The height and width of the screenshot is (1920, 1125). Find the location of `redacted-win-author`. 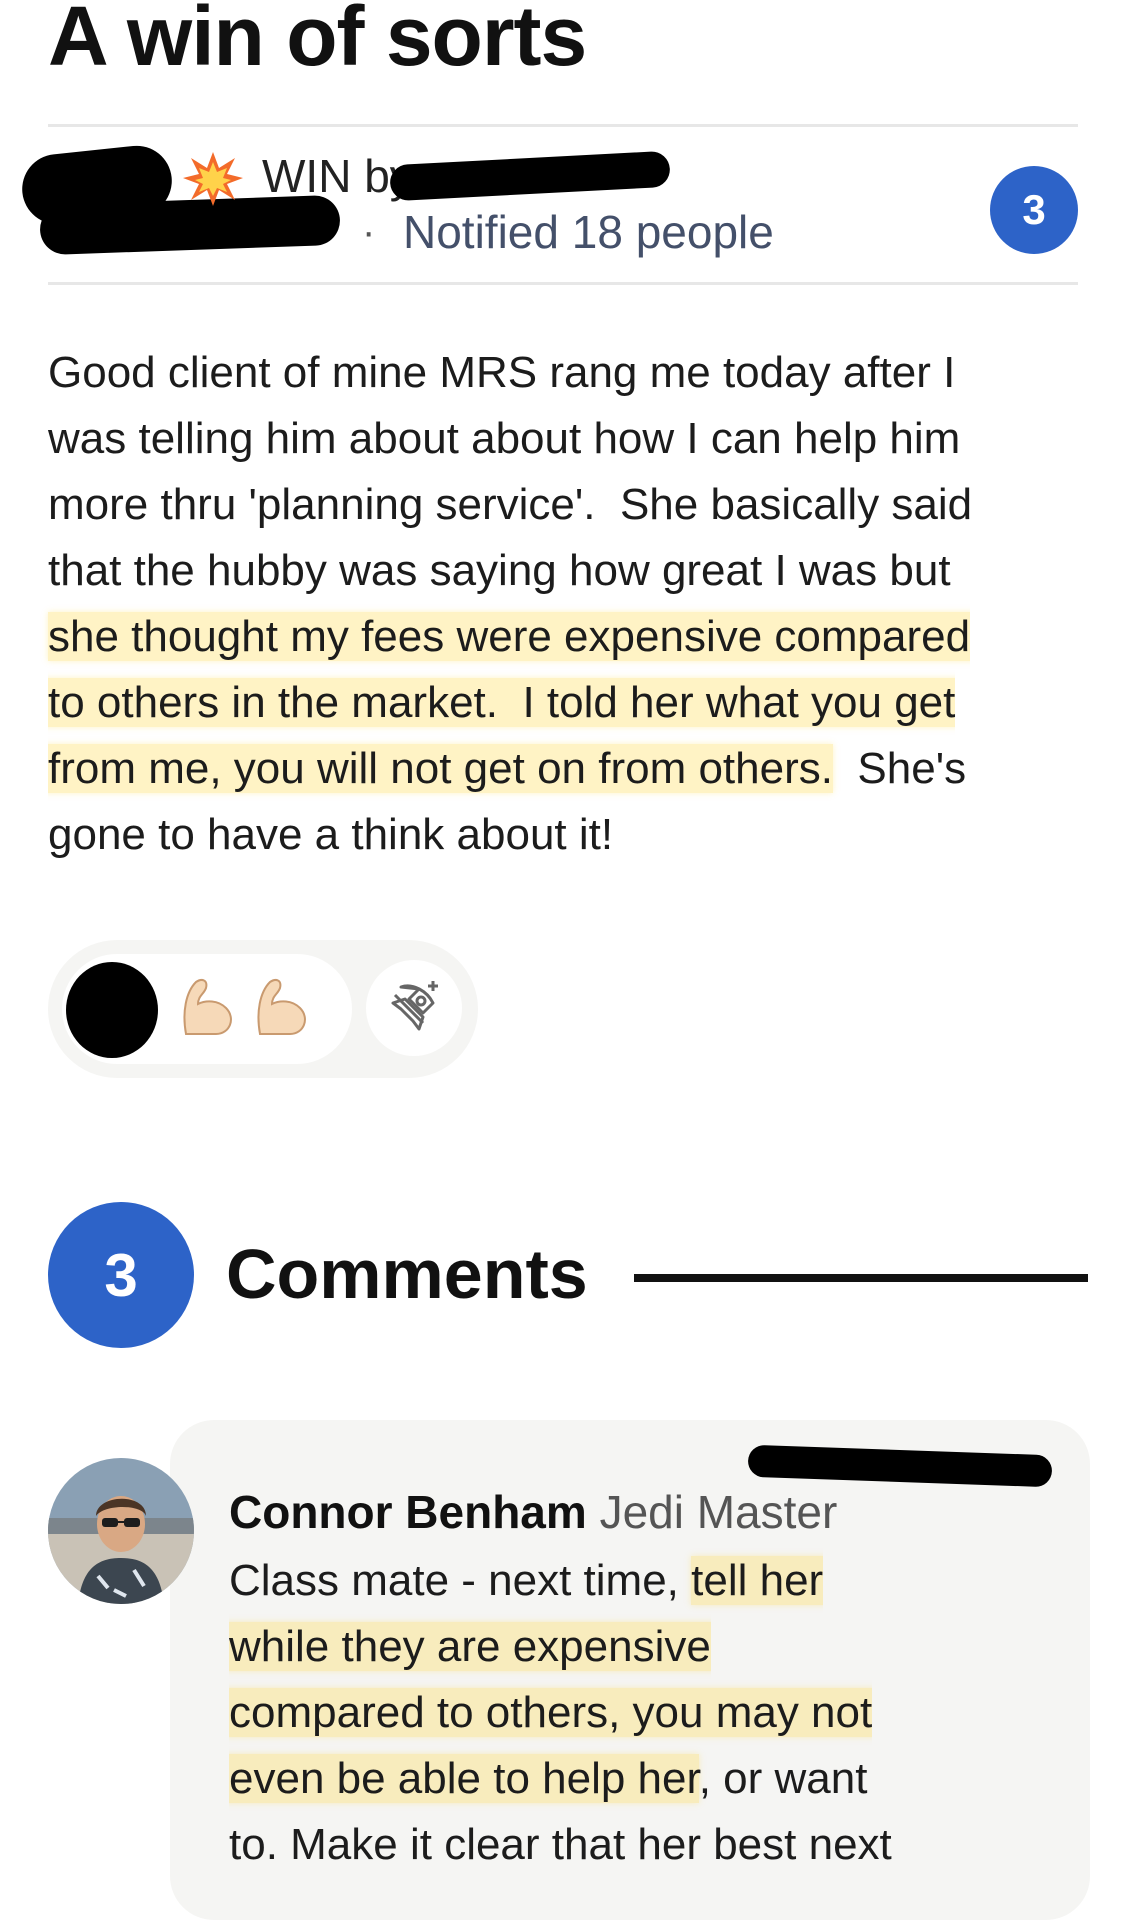

redacted-win-author is located at coordinates (530, 176).